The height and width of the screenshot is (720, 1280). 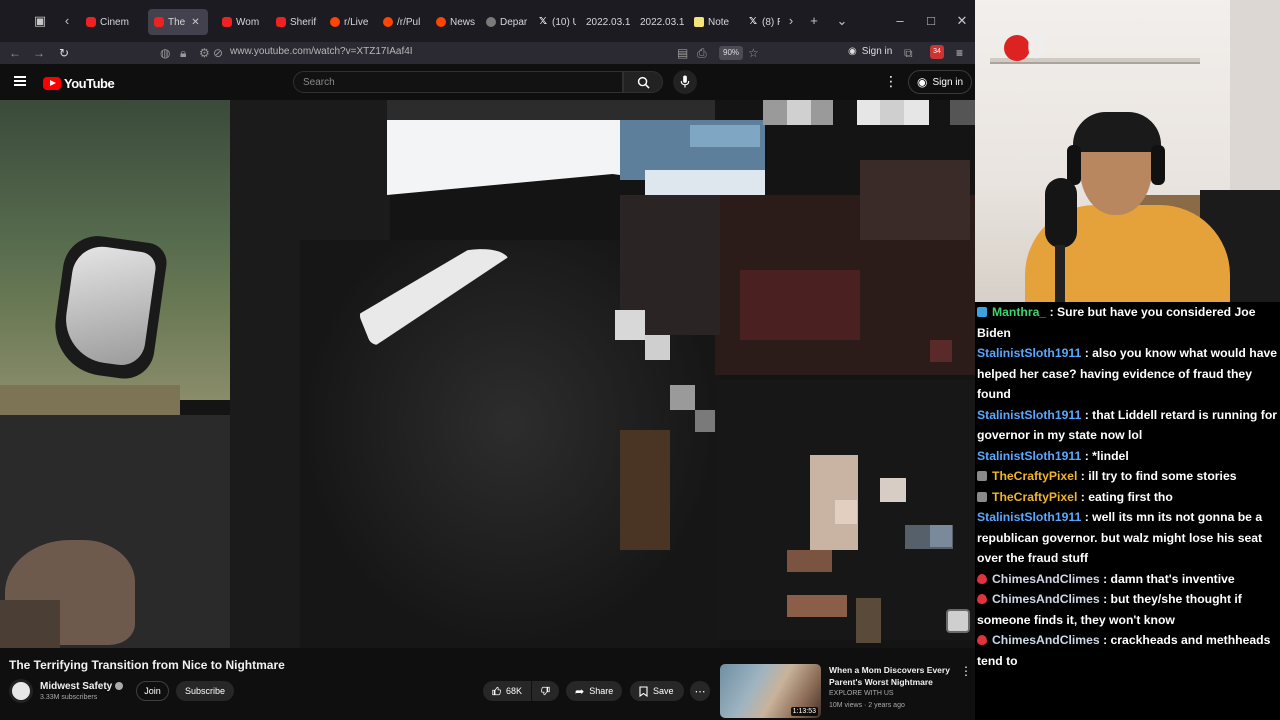 I want to click on menu-icon: ≡, so click(x=959, y=53).